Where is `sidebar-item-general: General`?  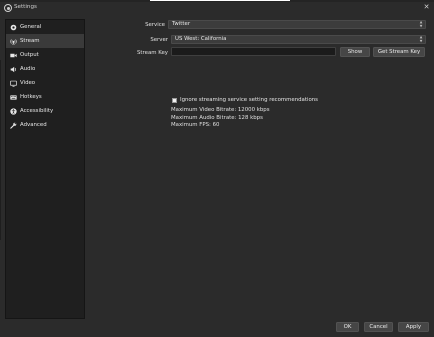
sidebar-item-general: General is located at coordinates (45, 27).